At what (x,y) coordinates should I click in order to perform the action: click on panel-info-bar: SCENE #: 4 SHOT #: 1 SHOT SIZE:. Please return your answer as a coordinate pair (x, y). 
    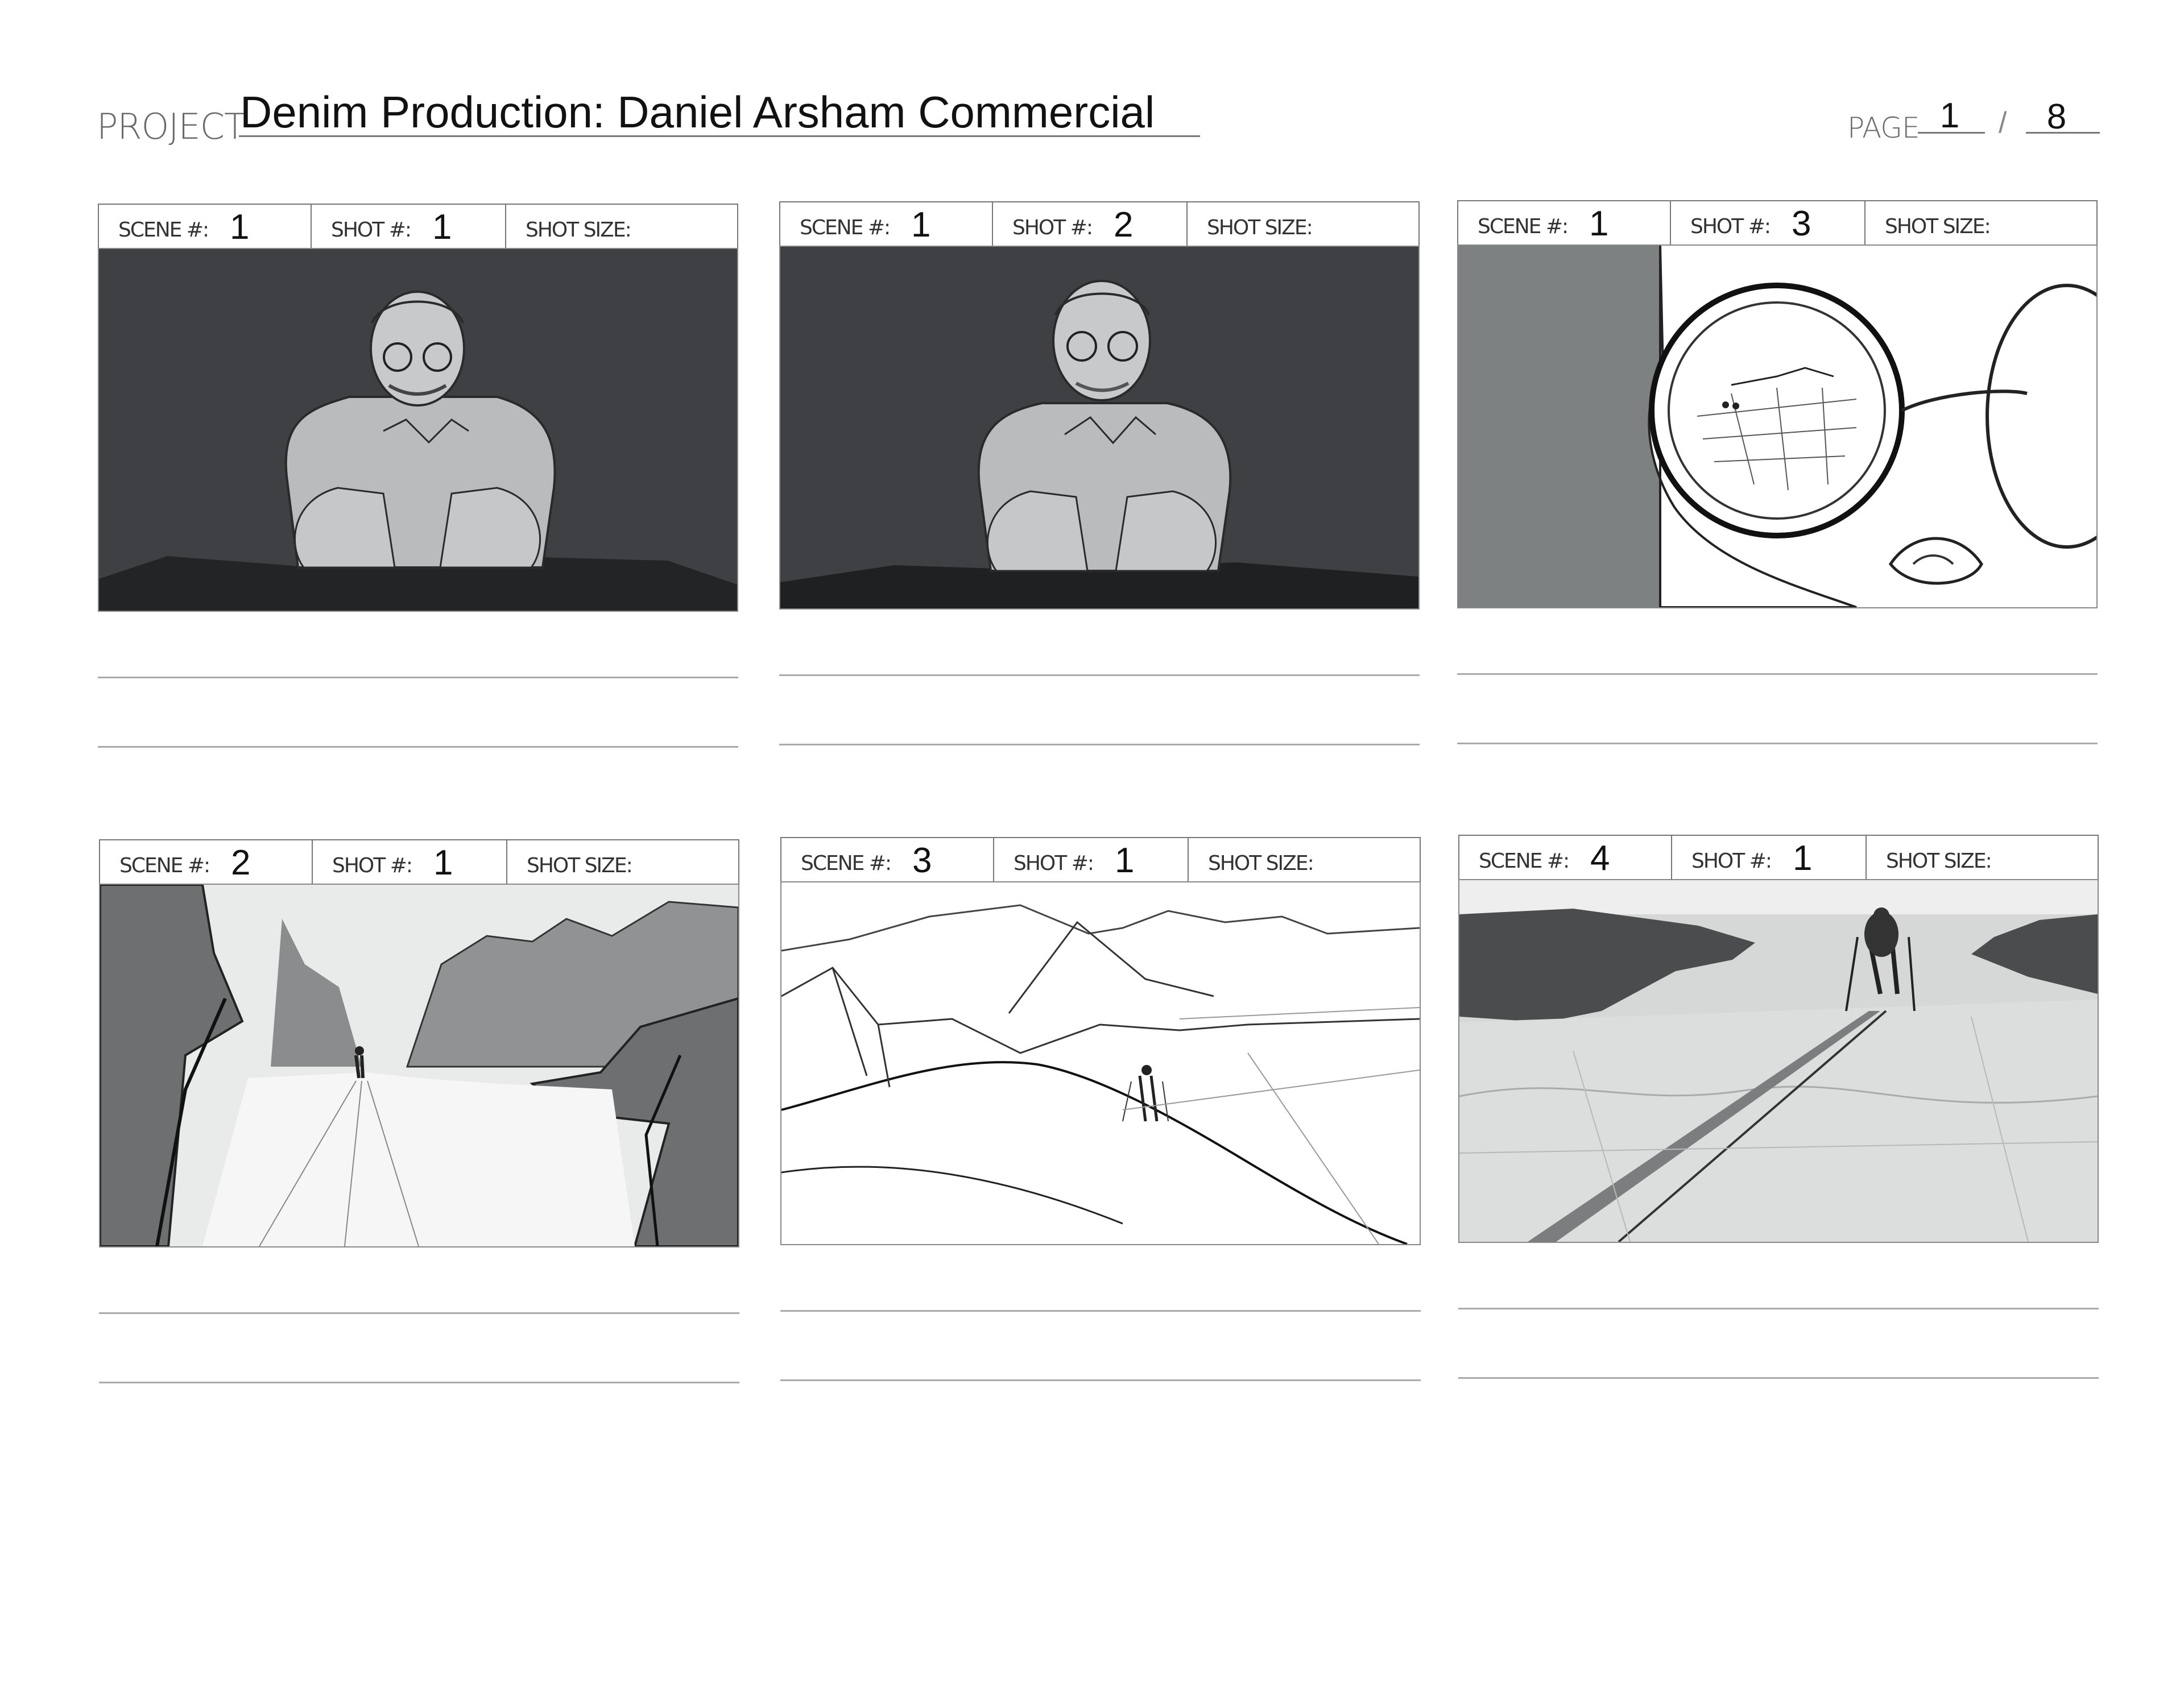
    Looking at the image, I should click on (1778, 857).